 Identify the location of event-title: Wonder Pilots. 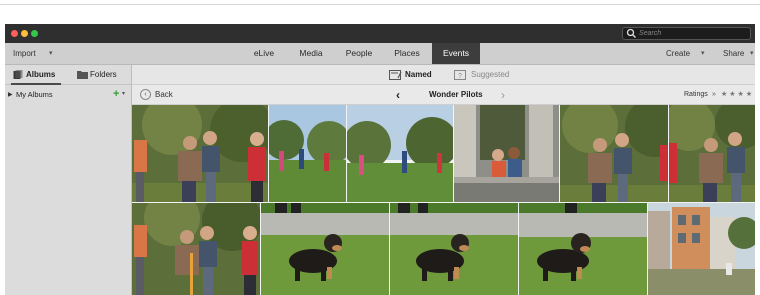
(456, 94).